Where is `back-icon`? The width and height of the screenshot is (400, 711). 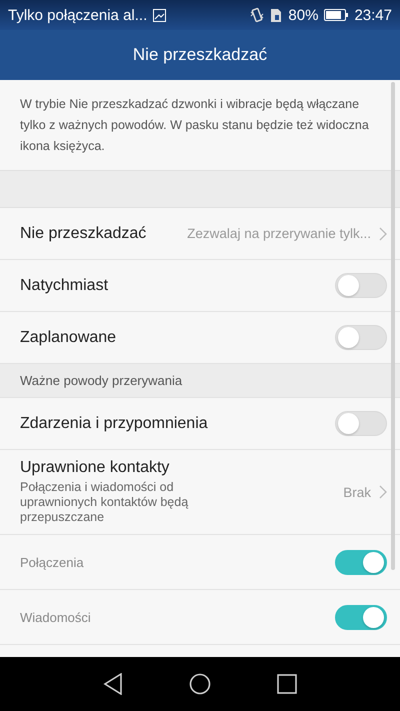 back-icon is located at coordinates (113, 684).